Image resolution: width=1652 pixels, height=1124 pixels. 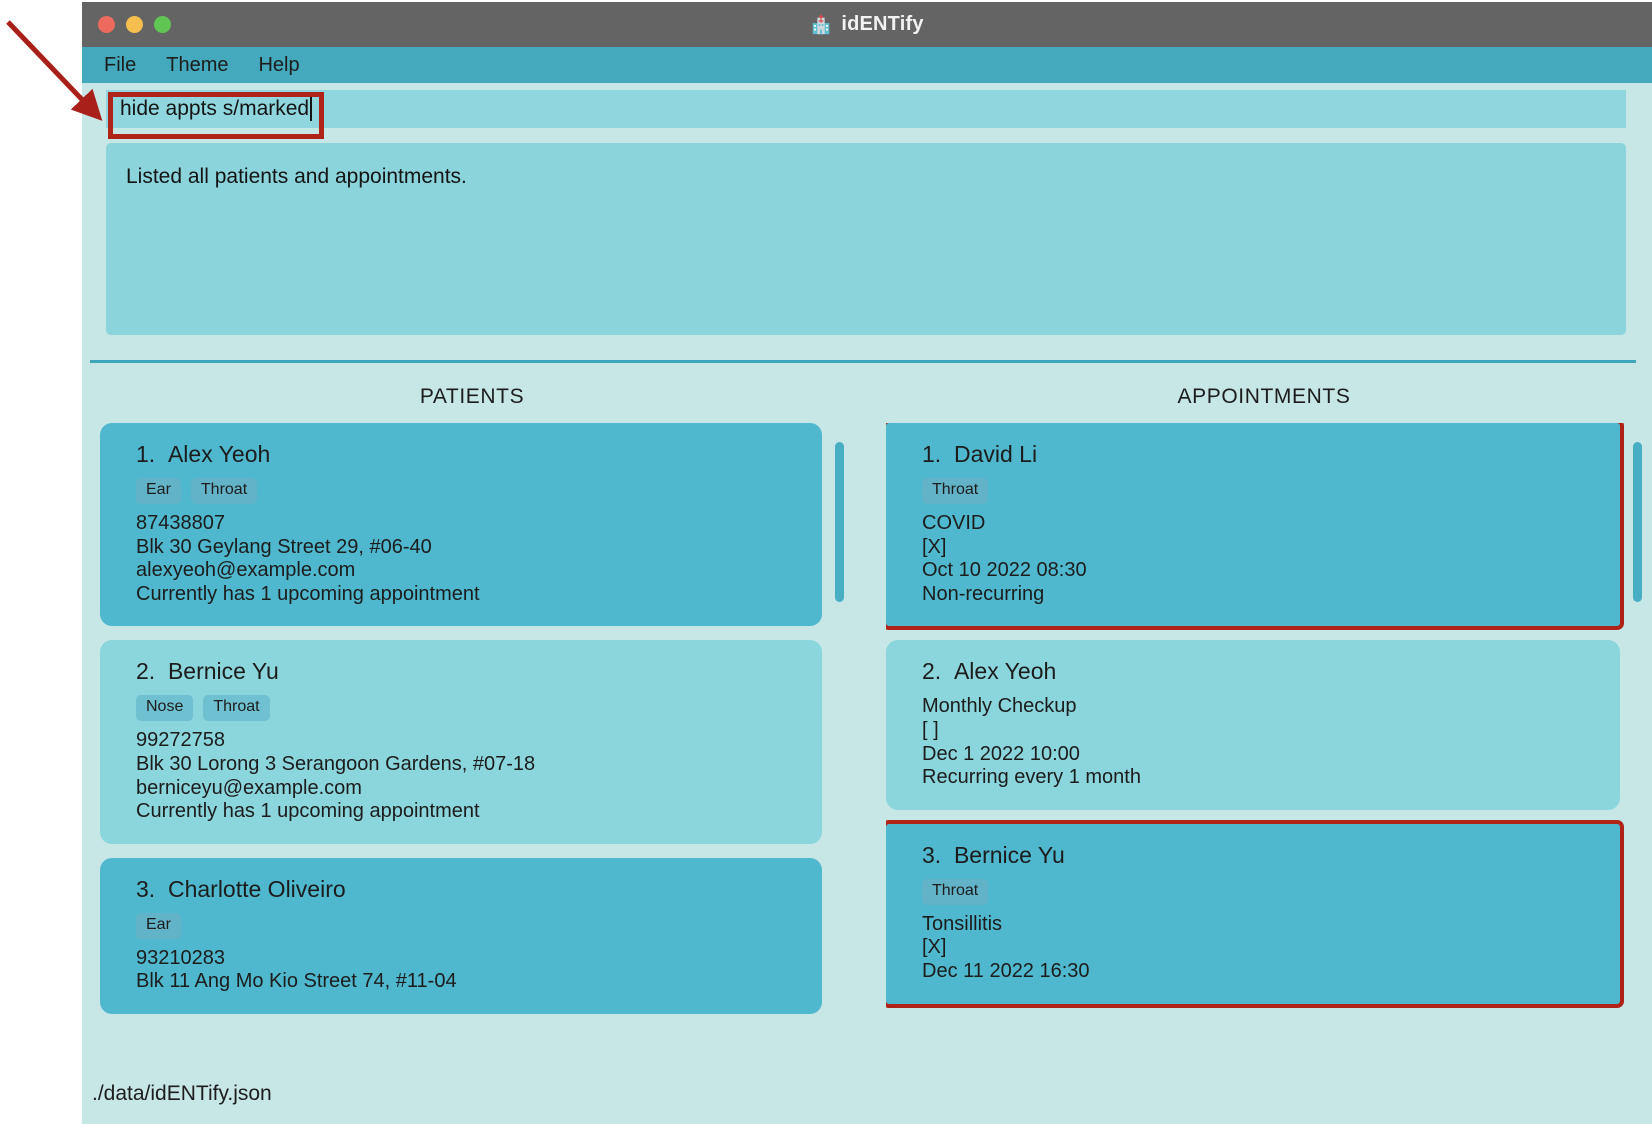 I want to click on status-bar: ./data/idENTify.json, so click(x=867, y=1094).